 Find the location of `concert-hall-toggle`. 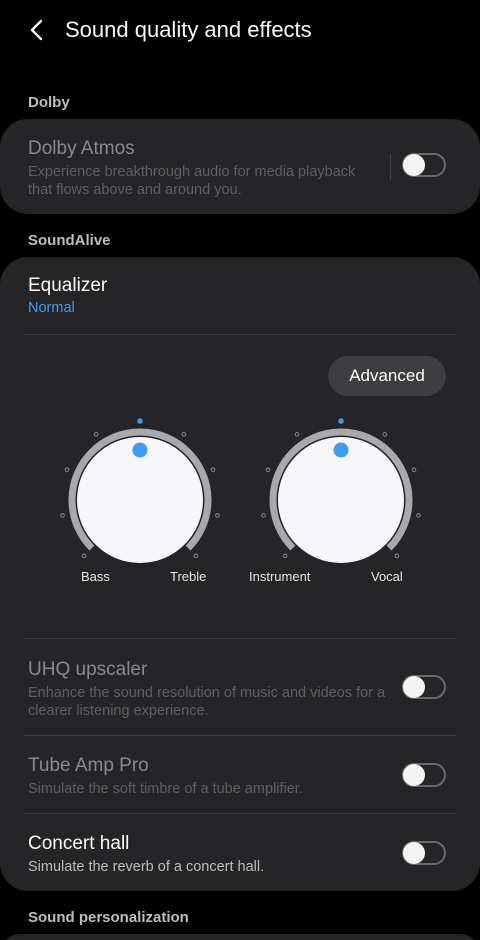

concert-hall-toggle is located at coordinates (424, 853).